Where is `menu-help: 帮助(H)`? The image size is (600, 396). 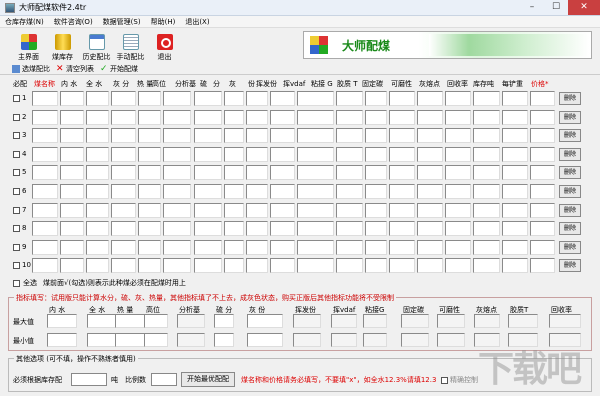
menu-help: 帮助(H) is located at coordinates (163, 22).